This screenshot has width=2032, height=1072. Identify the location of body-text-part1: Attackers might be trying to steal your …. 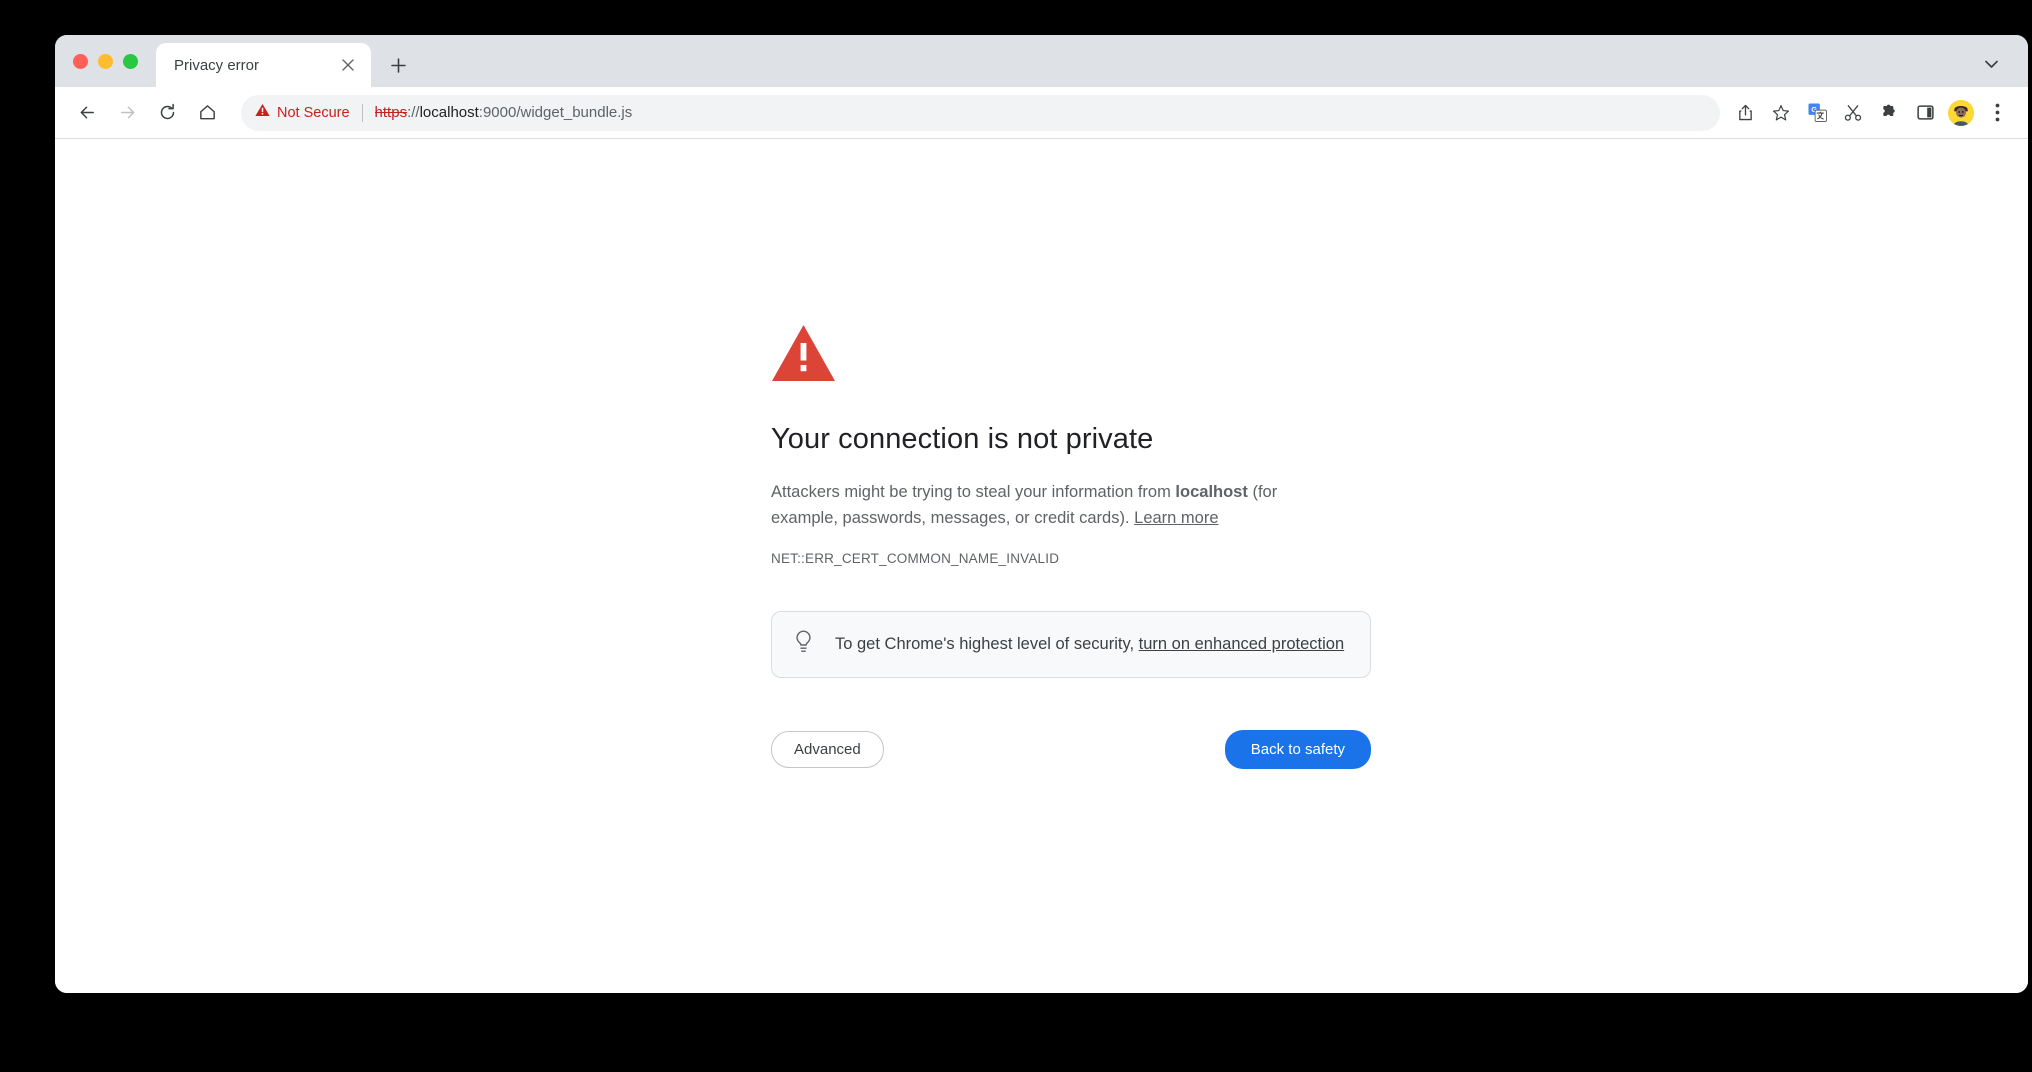
(973, 492).